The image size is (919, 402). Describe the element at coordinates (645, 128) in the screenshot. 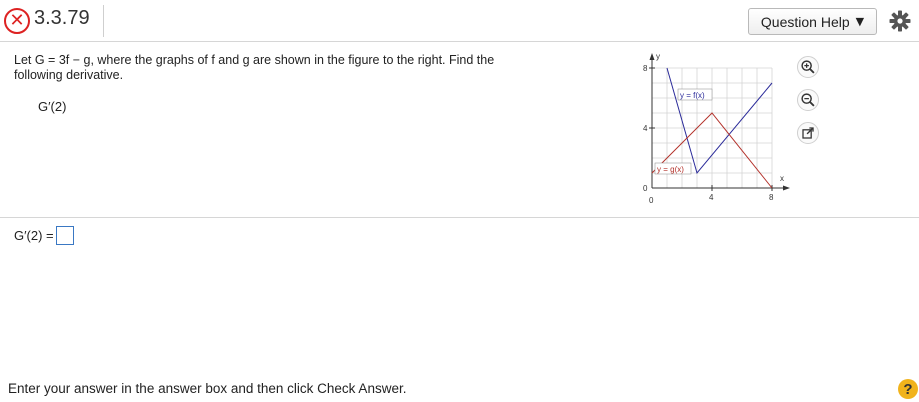

I see `y-tick-label-4: 4` at that location.